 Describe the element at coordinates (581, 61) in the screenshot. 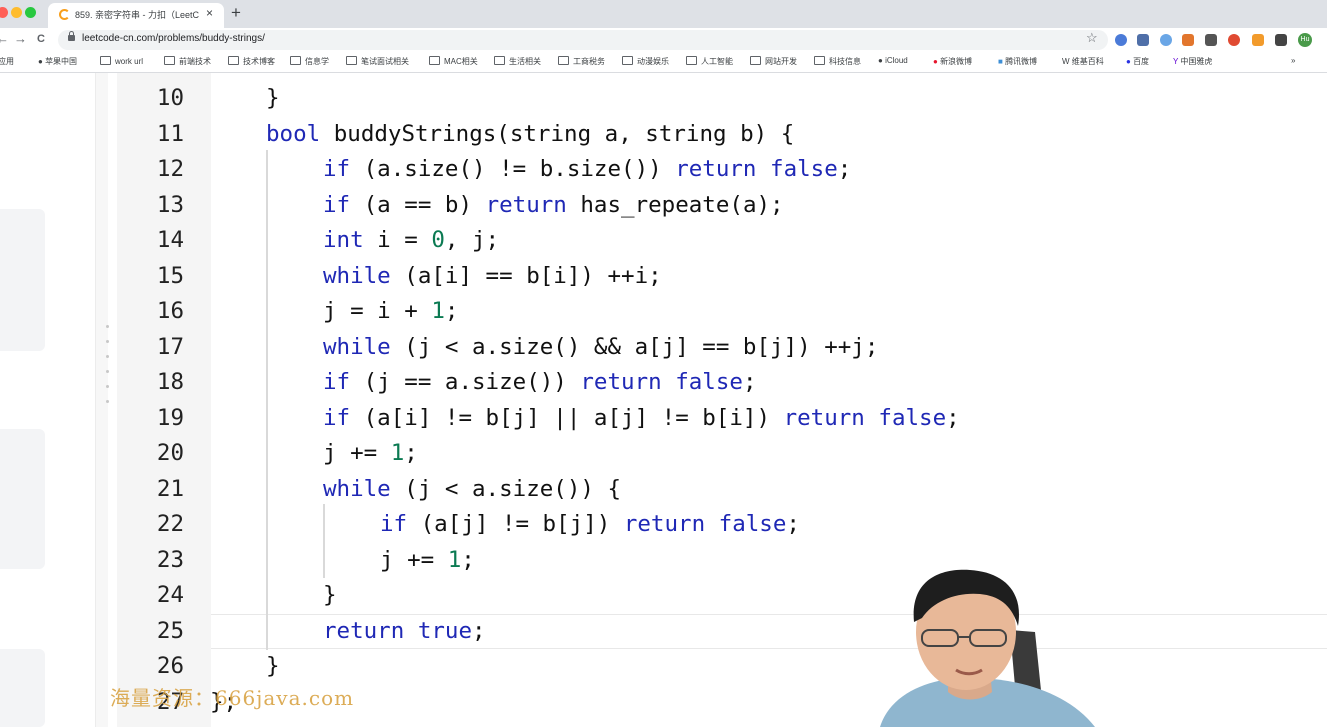

I see `bookmark-folder: 工商税务` at that location.